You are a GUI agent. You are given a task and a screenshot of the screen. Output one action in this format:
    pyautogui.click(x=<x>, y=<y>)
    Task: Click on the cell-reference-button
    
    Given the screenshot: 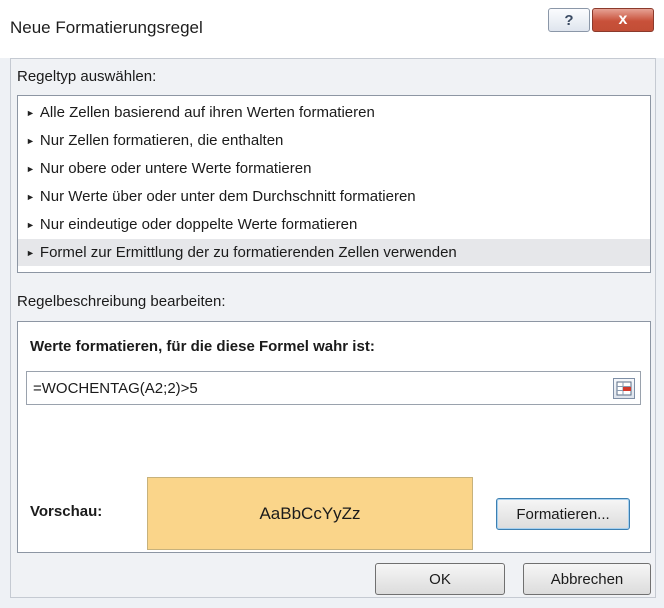 What is the action you would take?
    pyautogui.click(x=624, y=388)
    